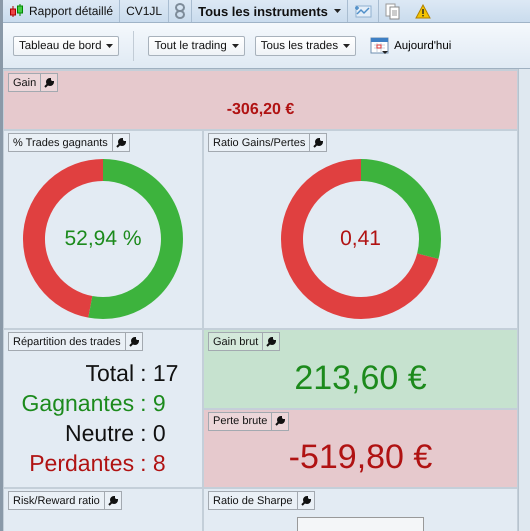 This screenshot has width=530, height=531. Describe the element at coordinates (269, 11) in the screenshot. I see `instrument-menu: Tous les instruments` at that location.